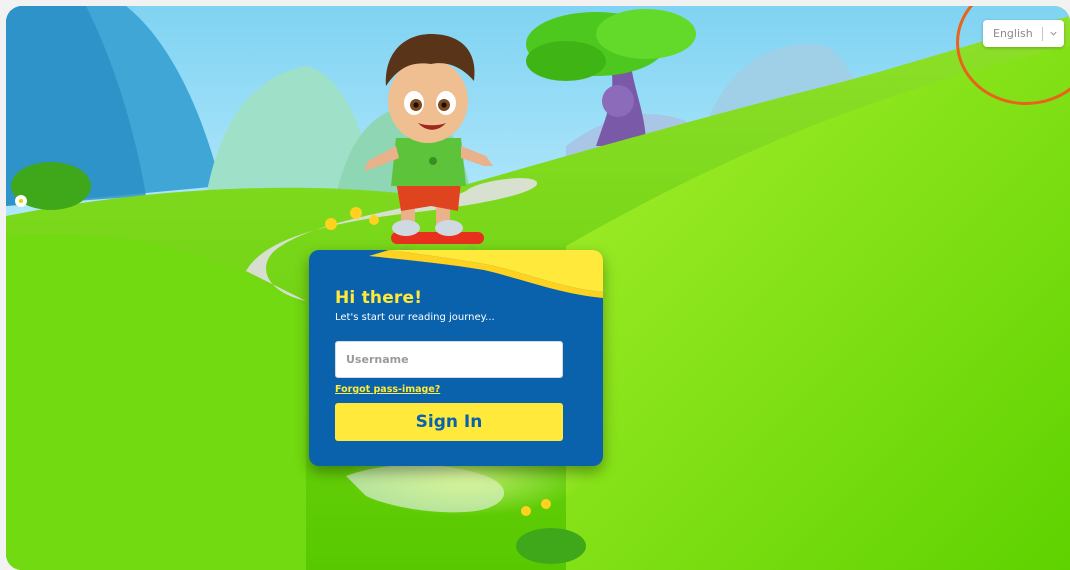 This screenshot has width=1070, height=570. What do you see at coordinates (1042, 33) in the screenshot?
I see `language-select-divider` at bounding box center [1042, 33].